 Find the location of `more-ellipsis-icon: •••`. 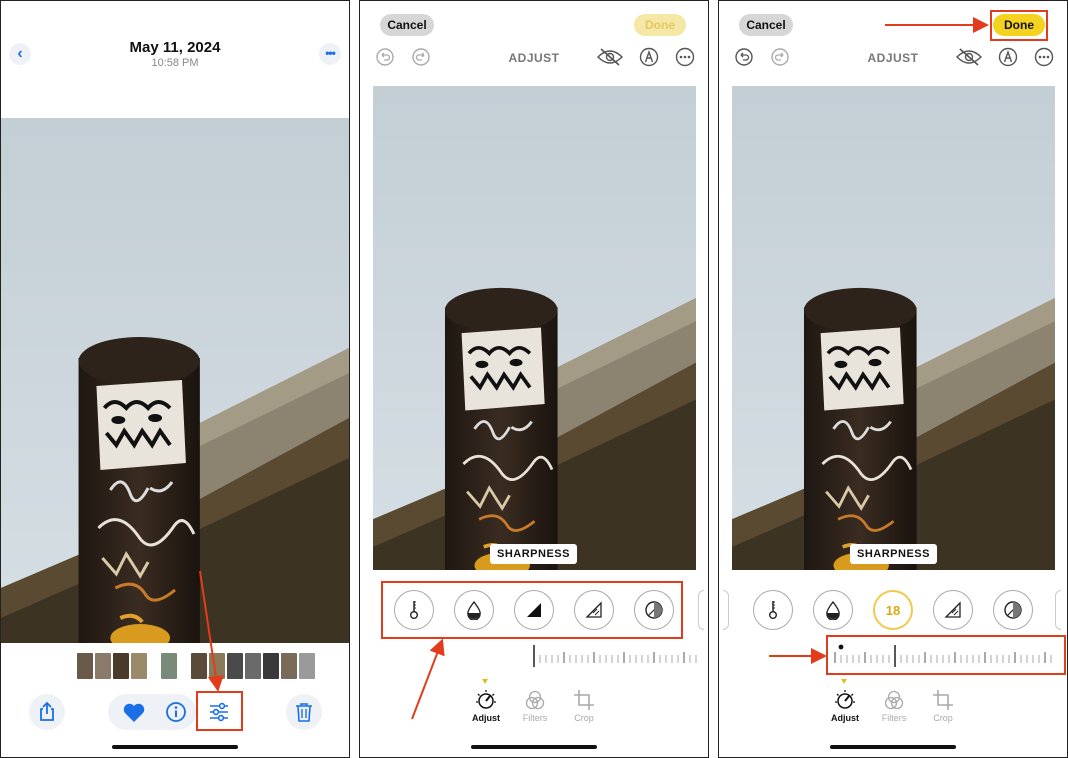

more-ellipsis-icon: ••• is located at coordinates (330, 54).